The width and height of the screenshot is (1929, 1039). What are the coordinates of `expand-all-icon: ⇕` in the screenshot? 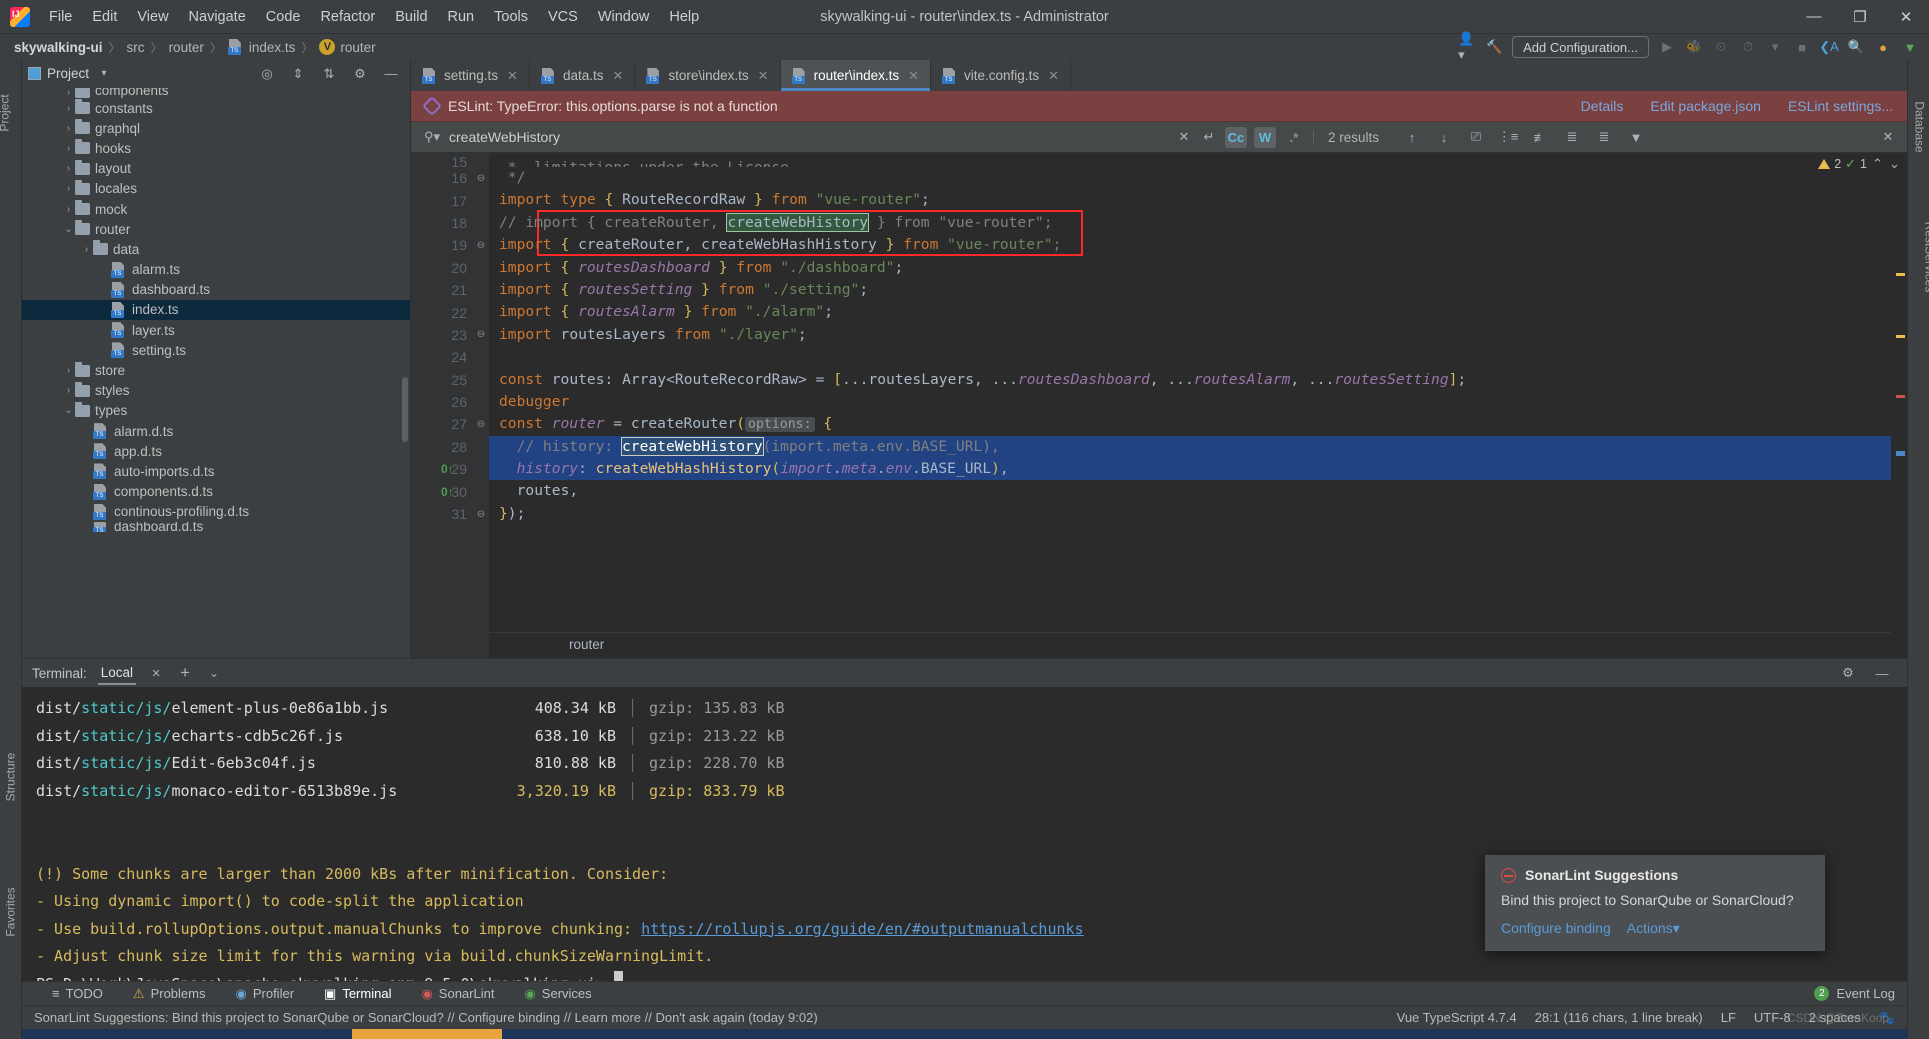 It's located at (298, 74).